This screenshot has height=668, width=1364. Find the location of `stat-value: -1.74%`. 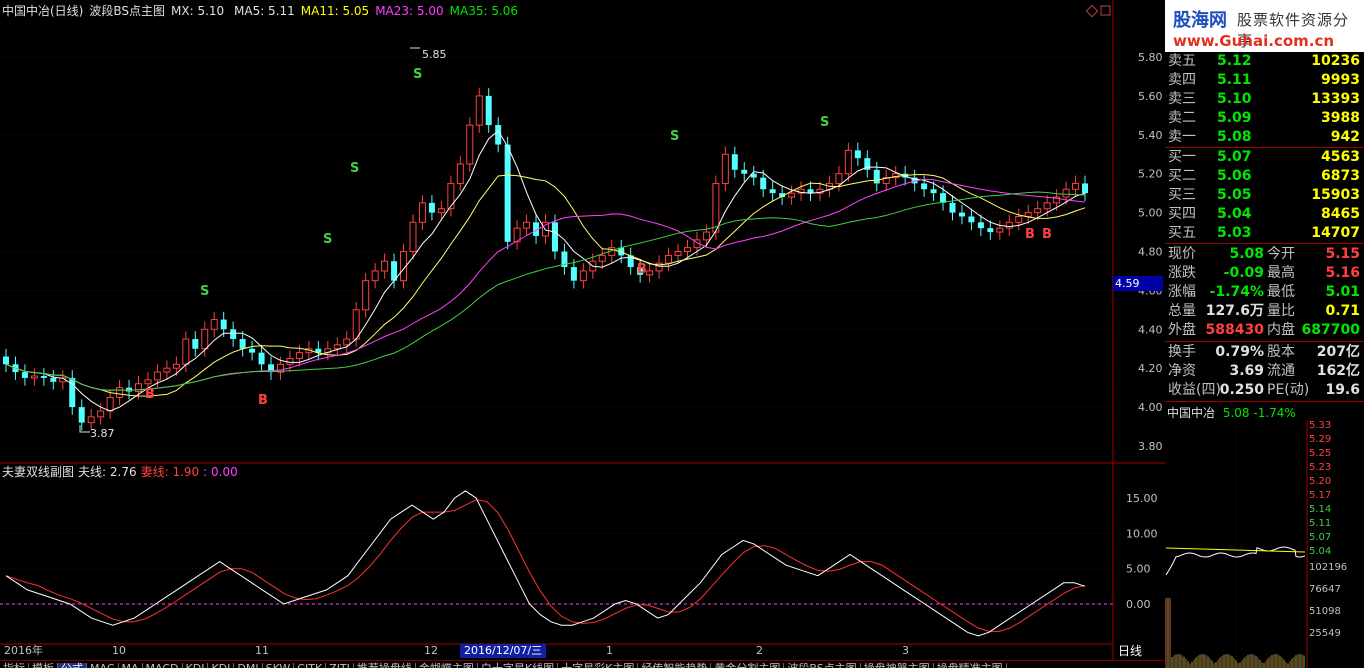

stat-value: -1.74% is located at coordinates (1236, 292).